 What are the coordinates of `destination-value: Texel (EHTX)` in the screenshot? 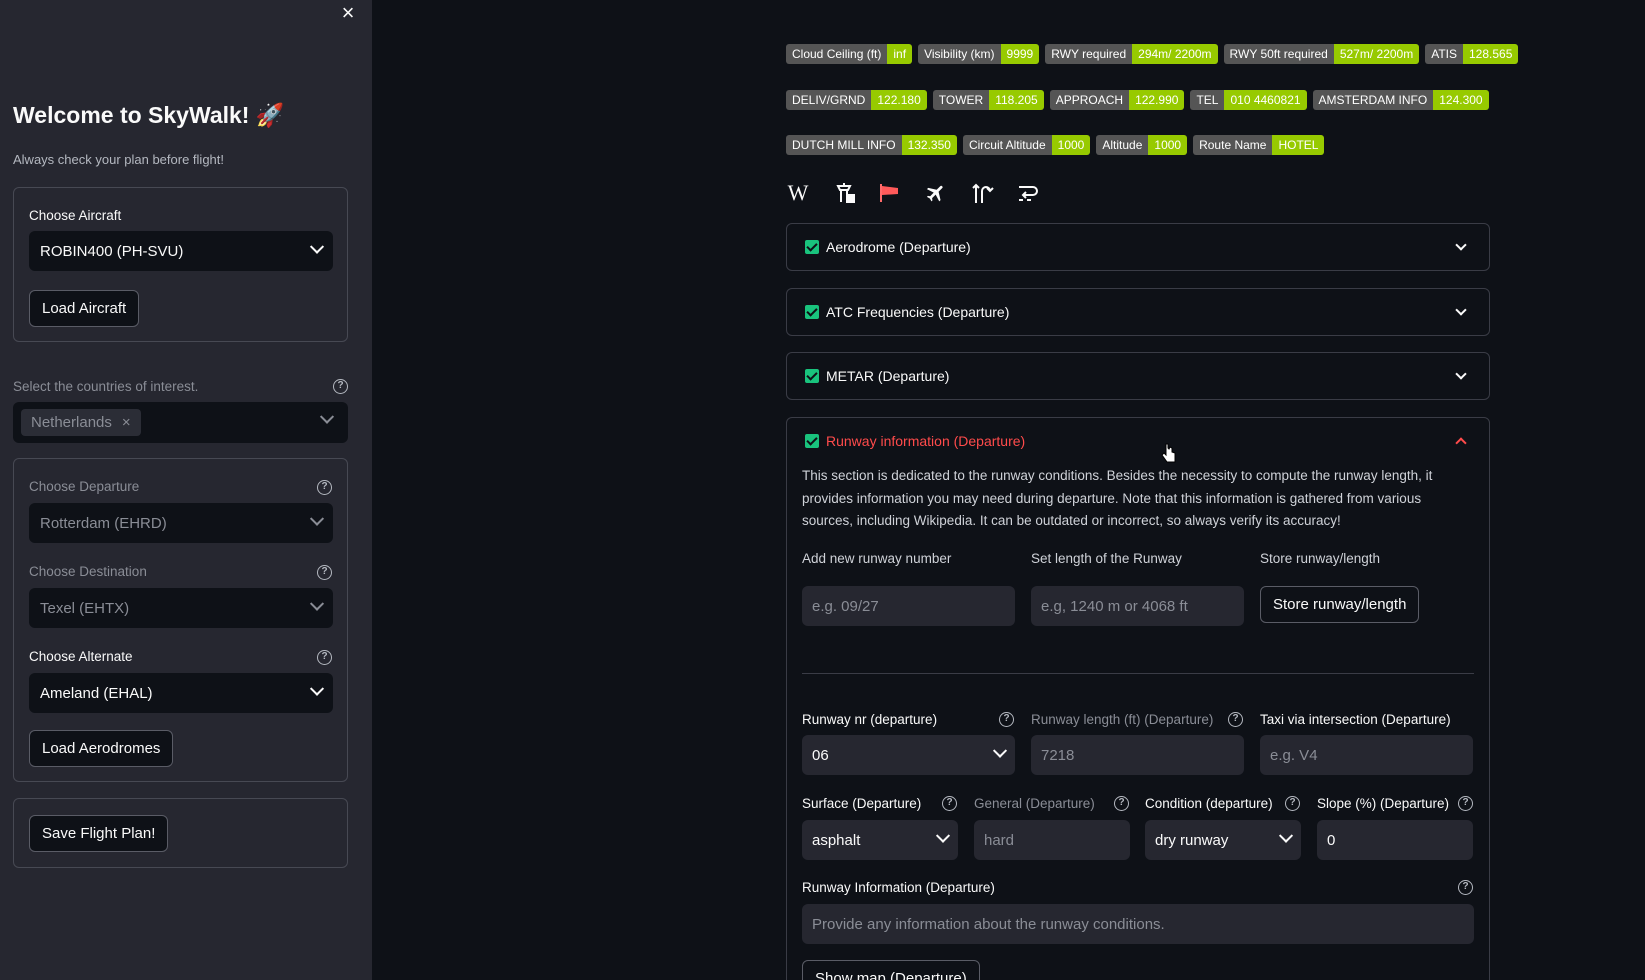 It's located at (85, 608).